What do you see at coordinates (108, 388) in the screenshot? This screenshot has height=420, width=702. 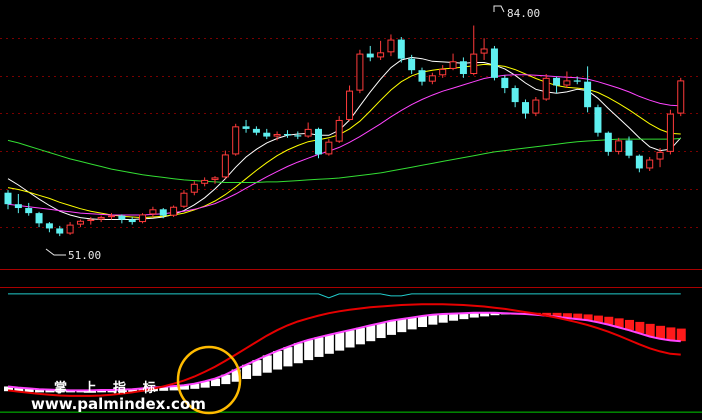 I see `watermark-chinese: 掌 上 指 标` at bounding box center [108, 388].